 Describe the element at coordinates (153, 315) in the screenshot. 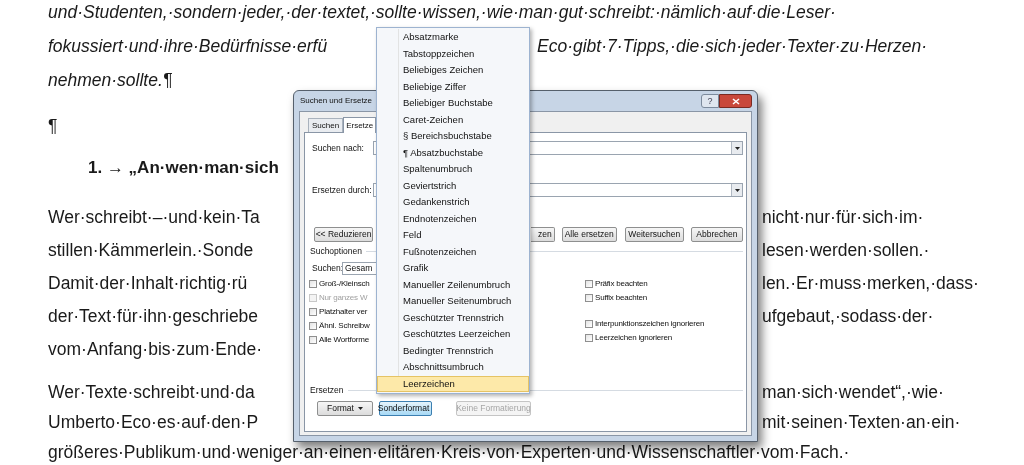

I see `text-line: der·Text·für·ihn·geschriebe` at that location.